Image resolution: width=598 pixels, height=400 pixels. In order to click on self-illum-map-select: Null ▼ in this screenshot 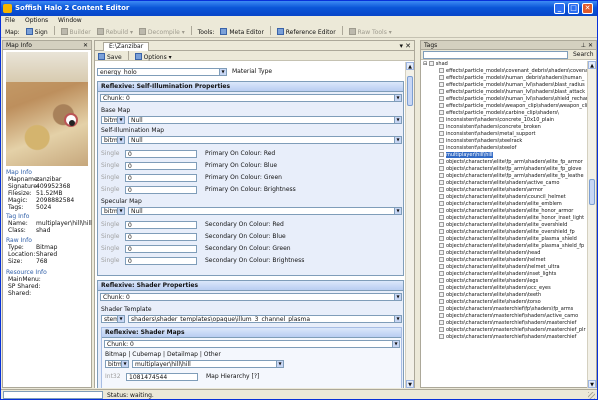, I will do `click(265, 140)`.